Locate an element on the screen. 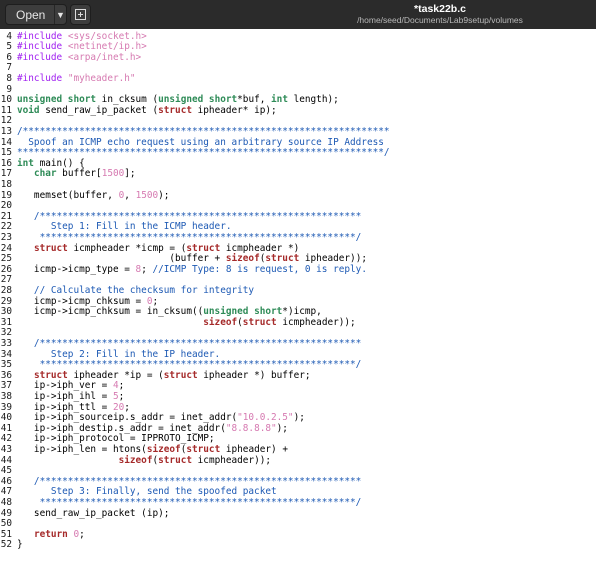  token-plain: ip->iph_sourceip.s_addr = inet_addr( is located at coordinates (127, 418).